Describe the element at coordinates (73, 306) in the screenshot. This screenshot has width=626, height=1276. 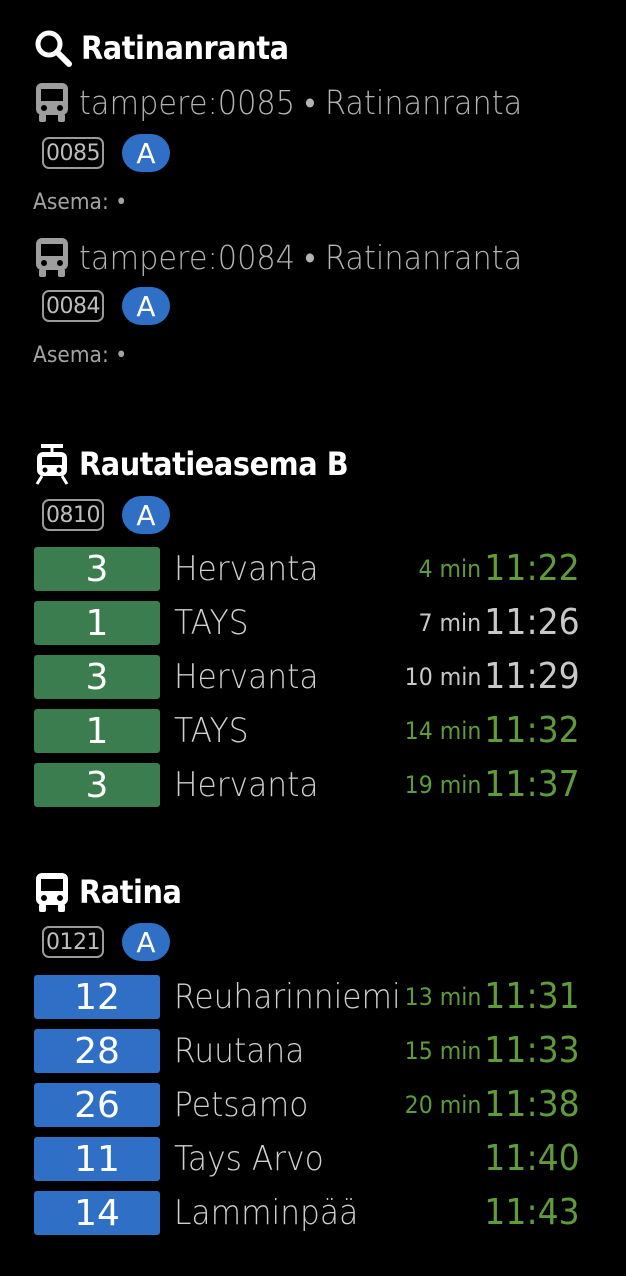
I see `stop-code: 0084` at that location.